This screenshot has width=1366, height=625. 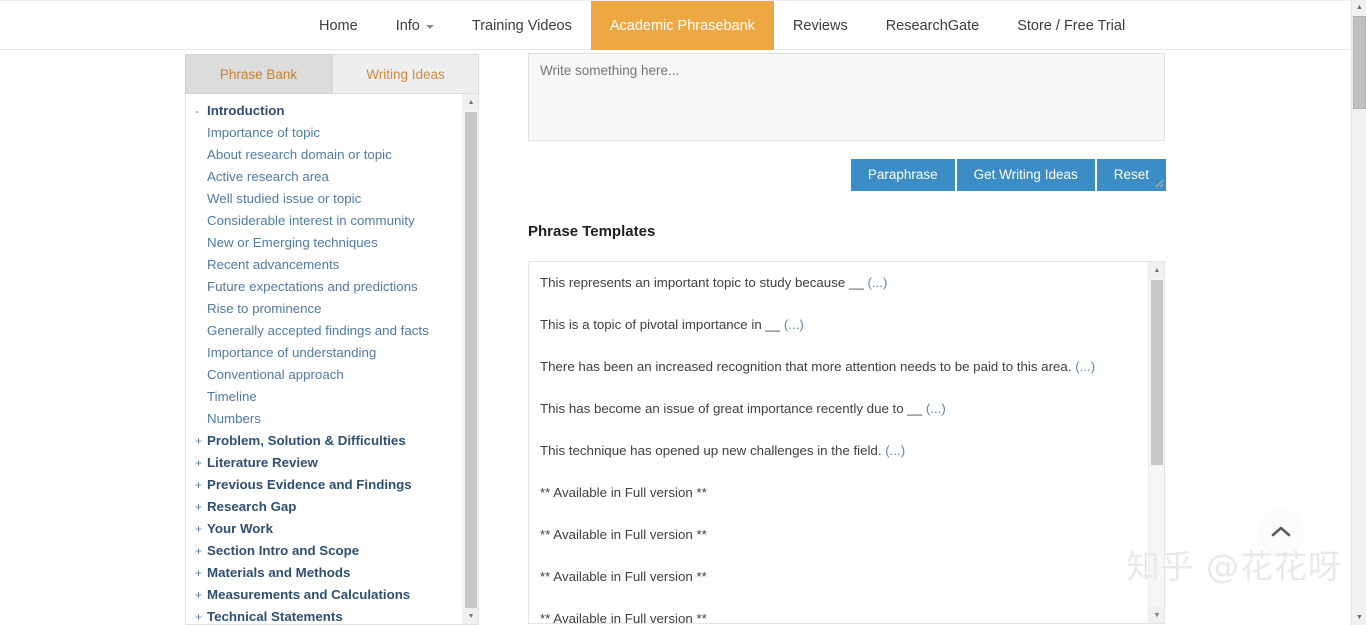 What do you see at coordinates (1156, 270) in the screenshot?
I see `templates-scroll-up-arrow-icon: ▲` at bounding box center [1156, 270].